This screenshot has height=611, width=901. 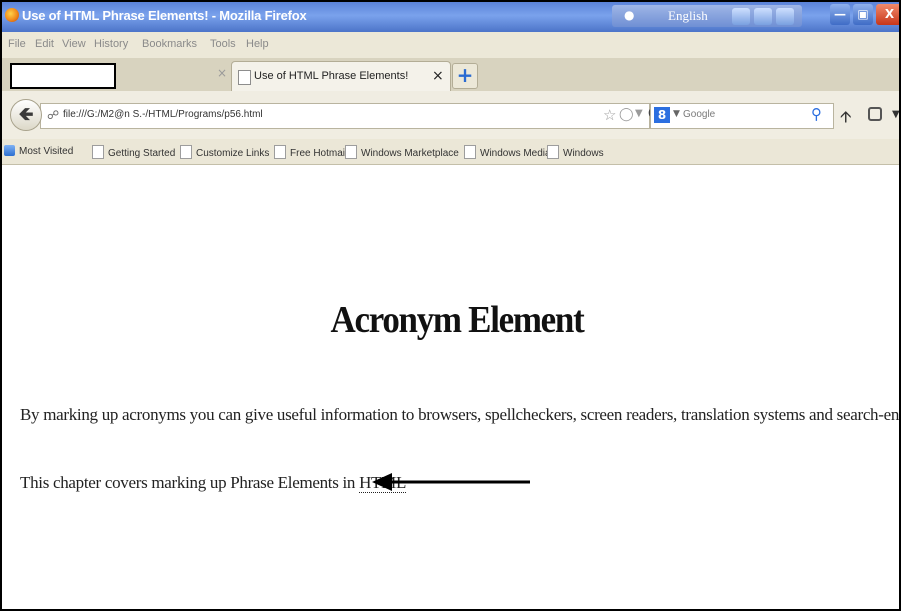 I want to click on minimize-button: —, so click(x=840, y=14).